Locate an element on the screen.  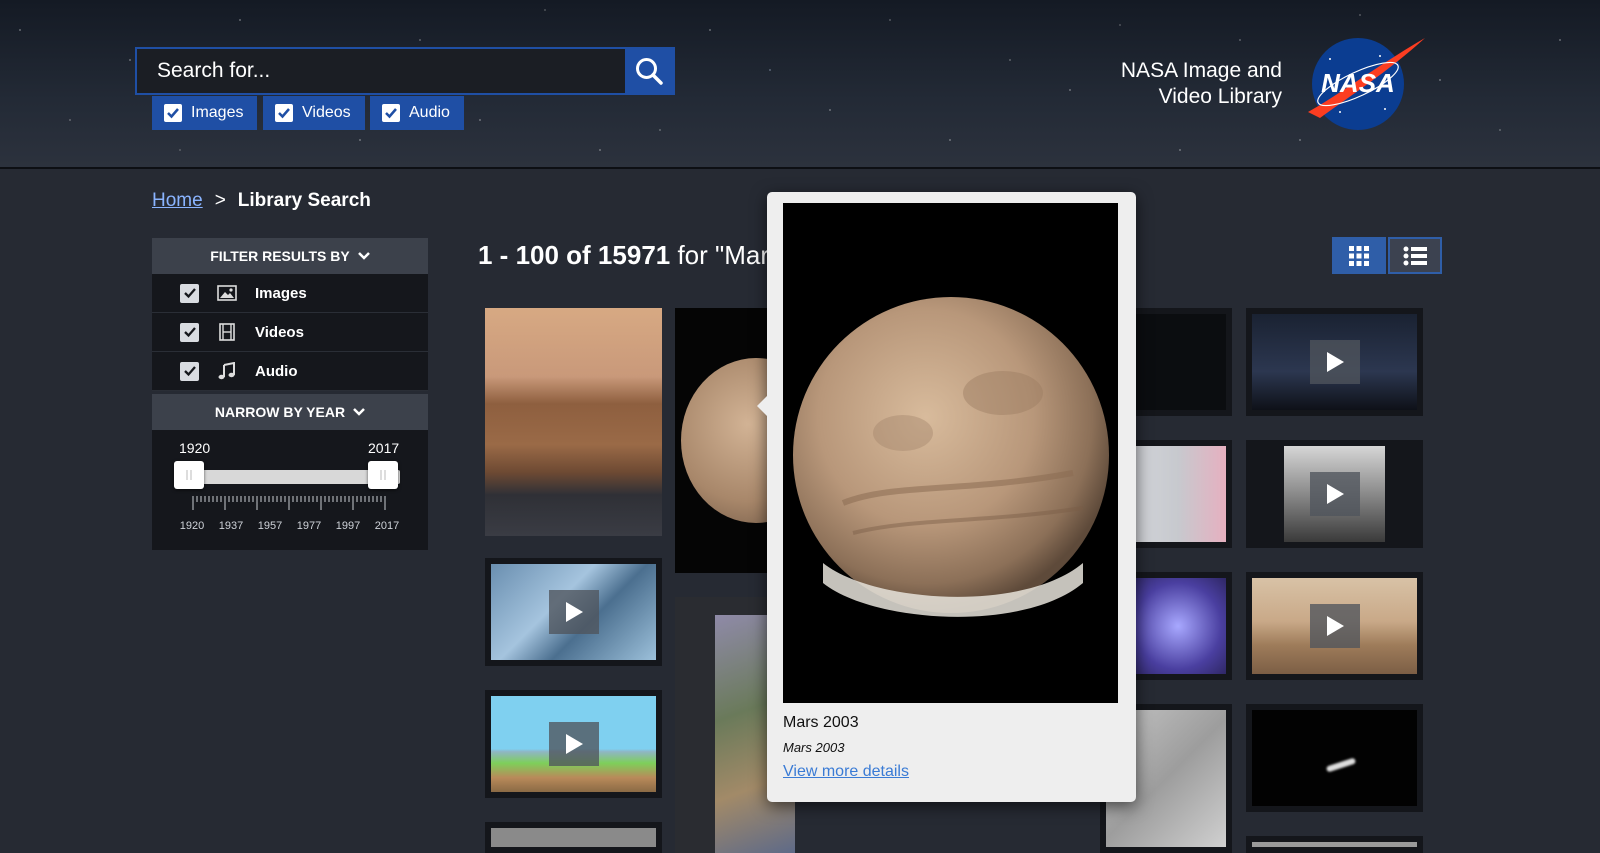
breadcrumb: Home > Library Search is located at coordinates (261, 201).